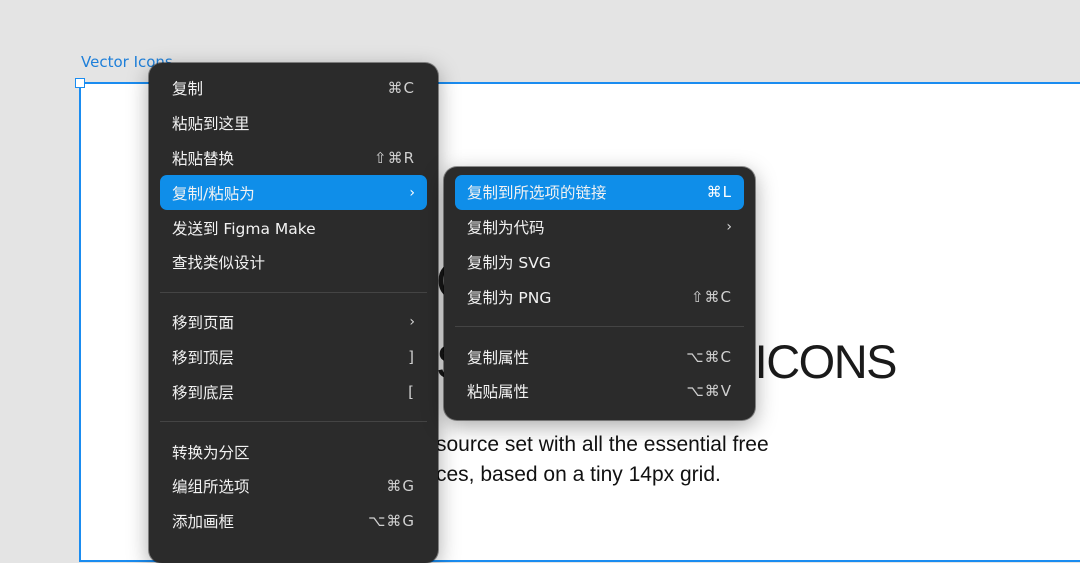 The image size is (1080, 563). What do you see at coordinates (293, 88) in the screenshot?
I see `menu-item-copy: 复制 ⌘C` at bounding box center [293, 88].